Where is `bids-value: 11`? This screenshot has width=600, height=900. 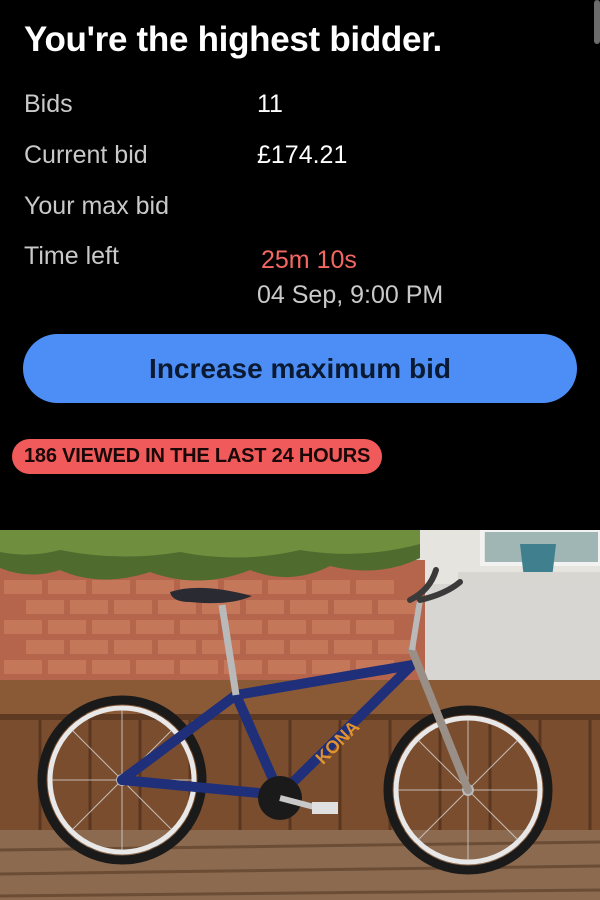
bids-value: 11 is located at coordinates (270, 104).